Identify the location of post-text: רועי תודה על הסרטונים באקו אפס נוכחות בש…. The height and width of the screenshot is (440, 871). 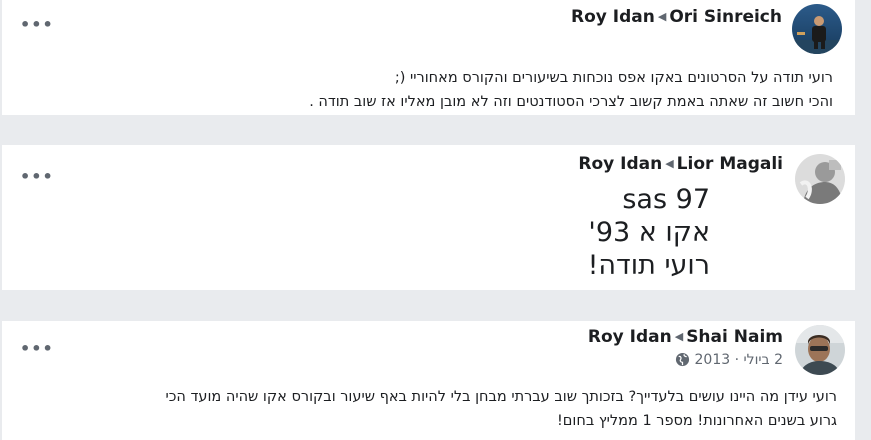
(423, 90).